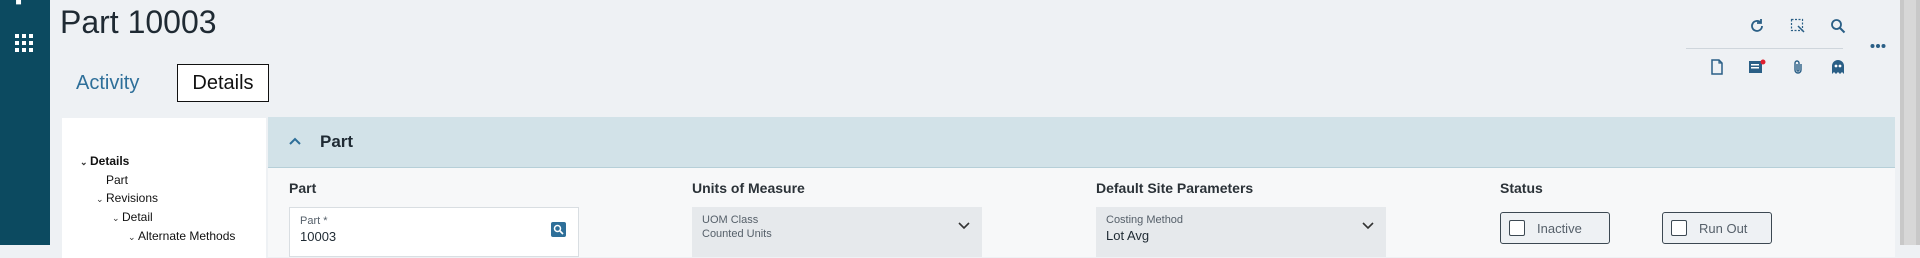  What do you see at coordinates (138, 22) in the screenshot?
I see `page-title: Part 10003` at bounding box center [138, 22].